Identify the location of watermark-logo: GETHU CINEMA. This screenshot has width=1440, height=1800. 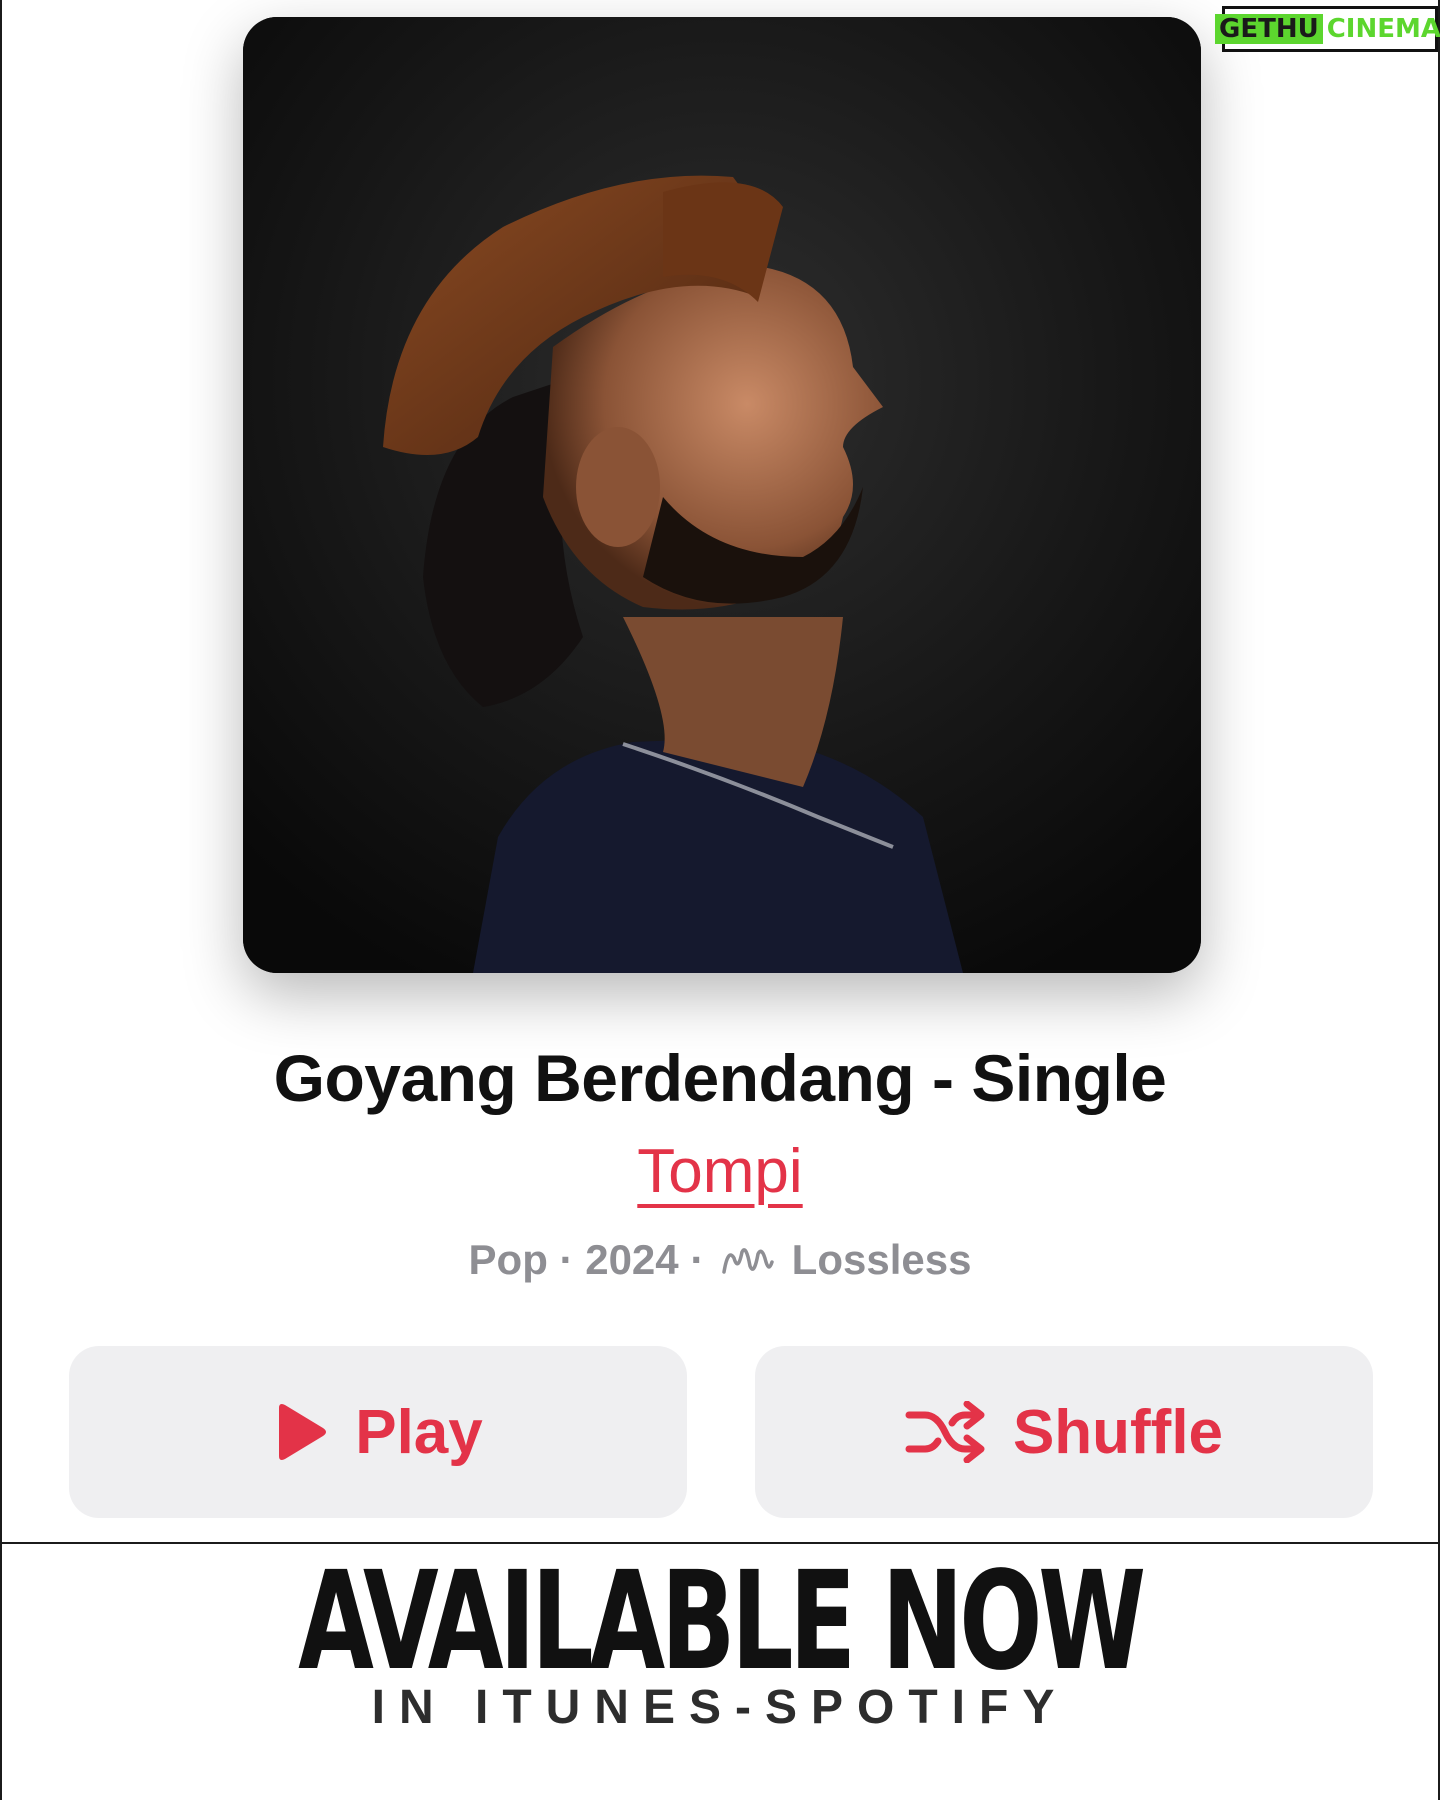
(1327, 29).